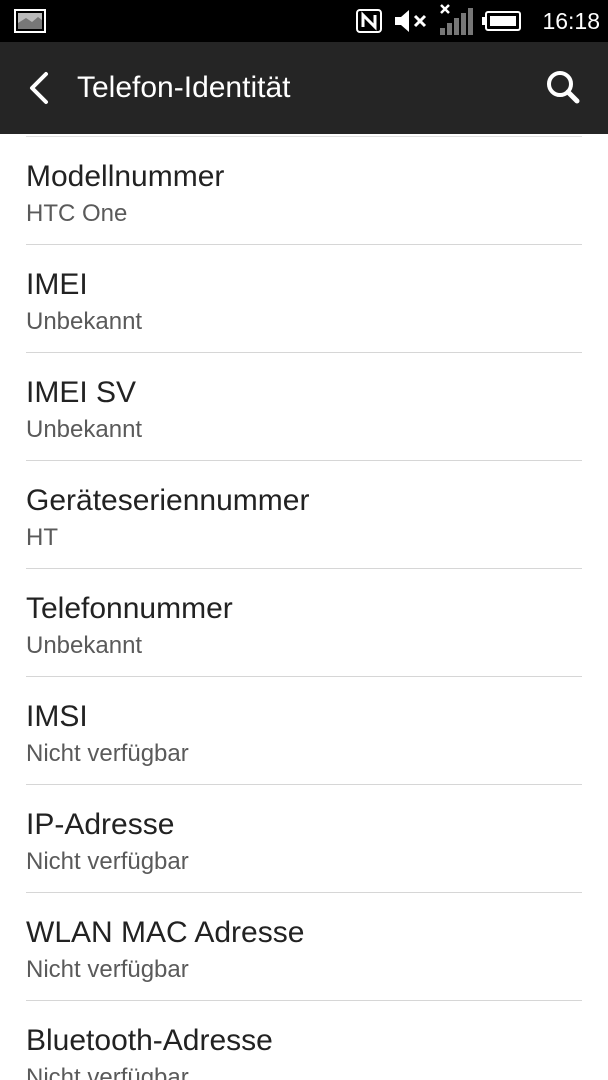 The width and height of the screenshot is (608, 1080). Describe the element at coordinates (30, 21) in the screenshot. I see `gallery-icon` at that location.